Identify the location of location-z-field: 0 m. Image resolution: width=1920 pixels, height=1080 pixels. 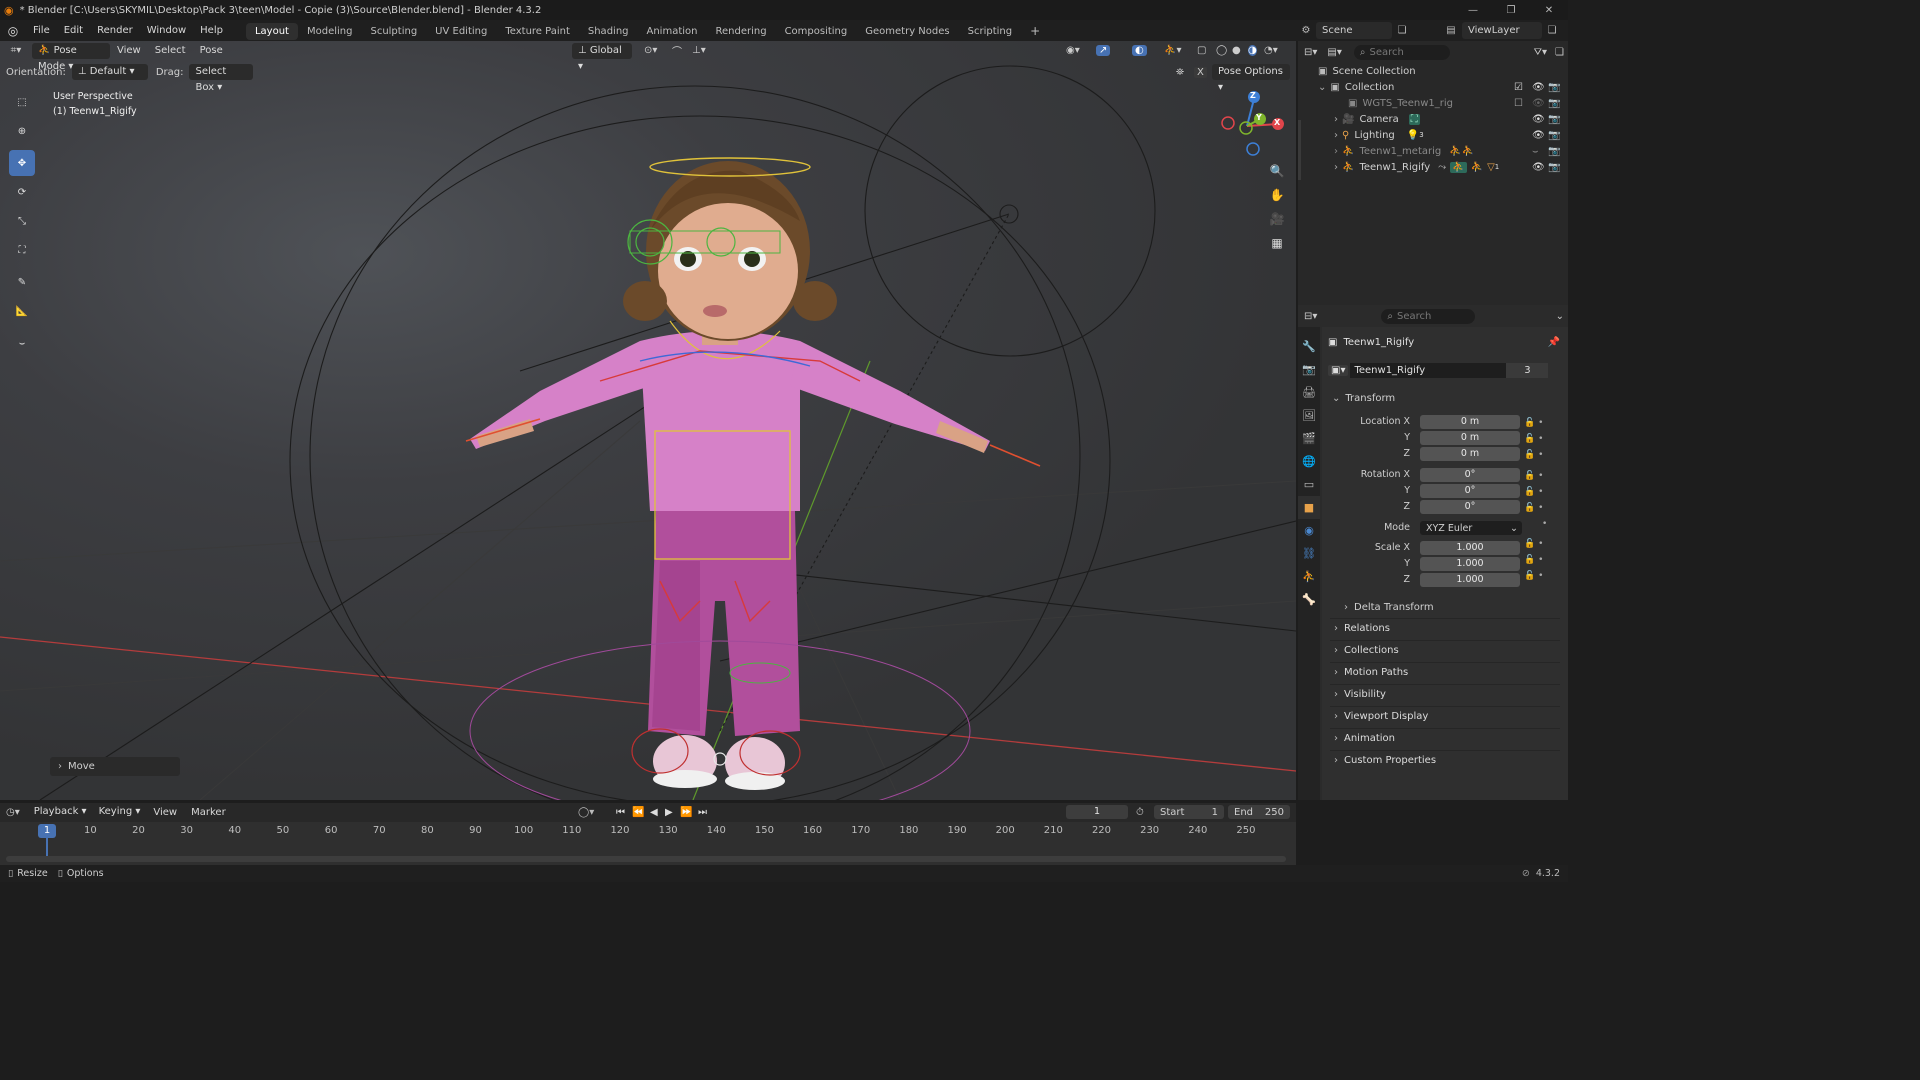
(1470, 454).